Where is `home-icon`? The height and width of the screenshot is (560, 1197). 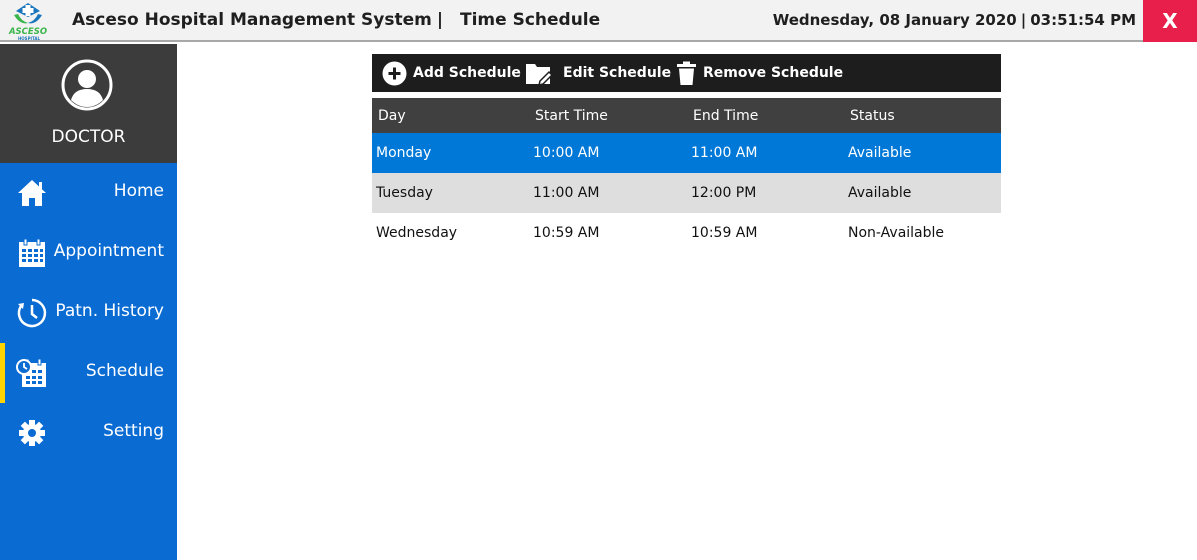
home-icon is located at coordinates (32, 193).